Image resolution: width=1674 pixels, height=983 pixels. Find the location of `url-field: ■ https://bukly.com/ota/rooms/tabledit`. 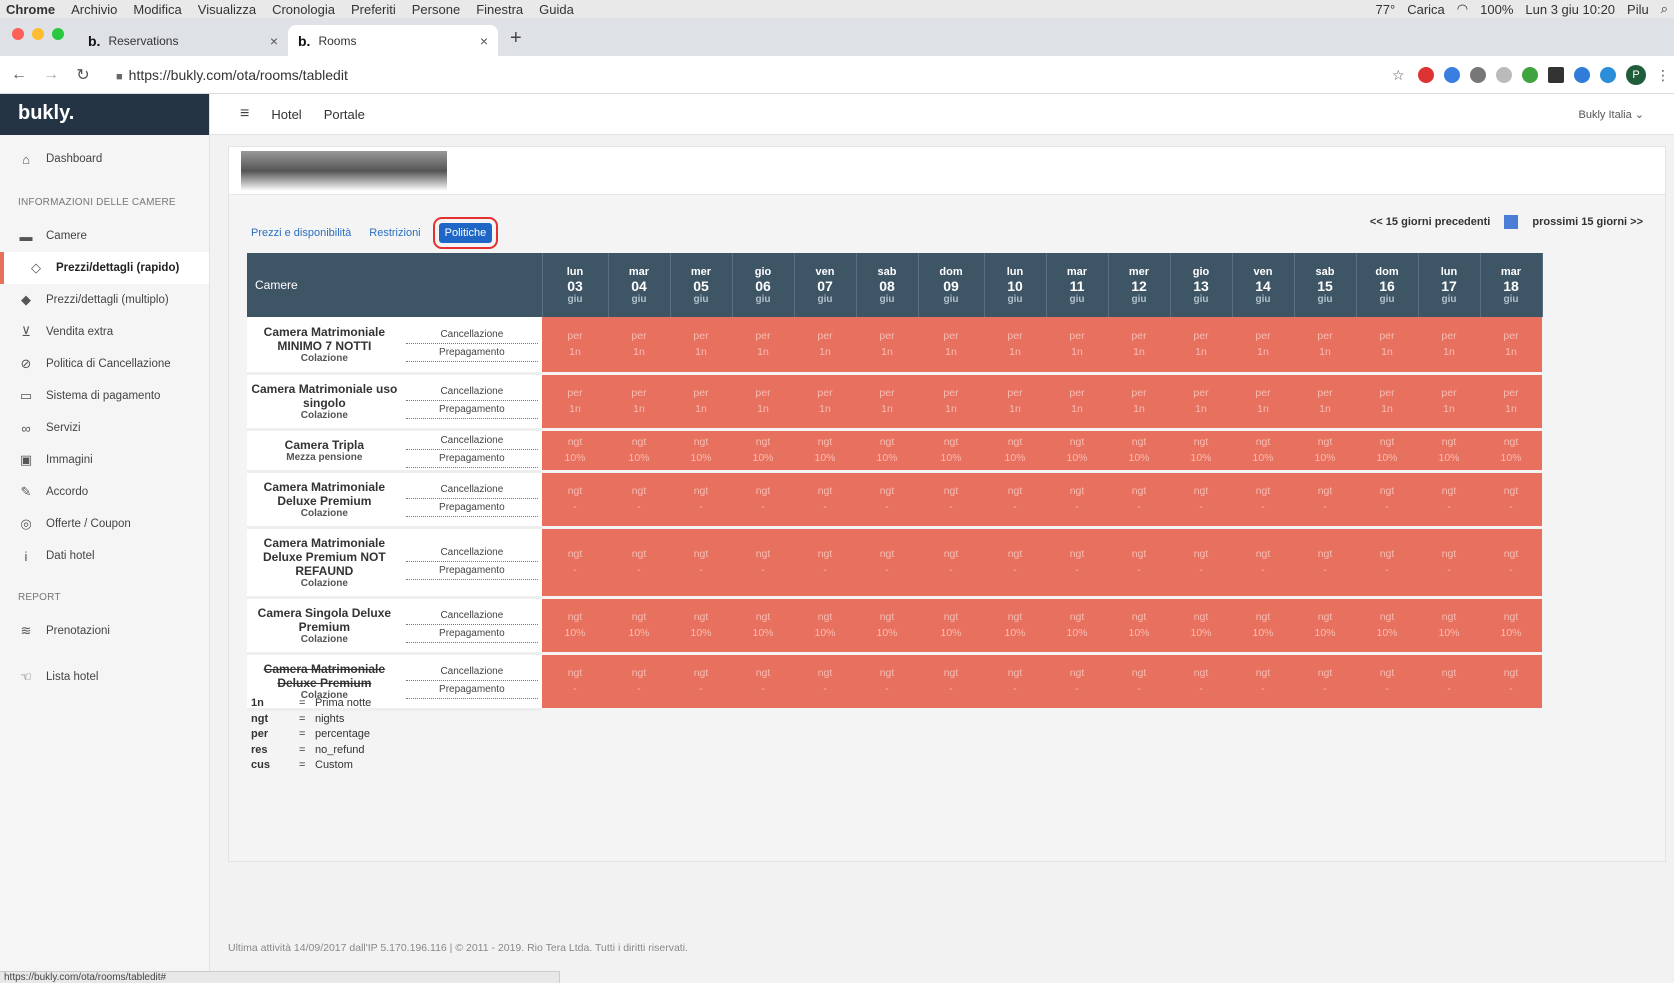

url-field: ■ https://bukly.com/ota/rooms/tabledit is located at coordinates (232, 75).